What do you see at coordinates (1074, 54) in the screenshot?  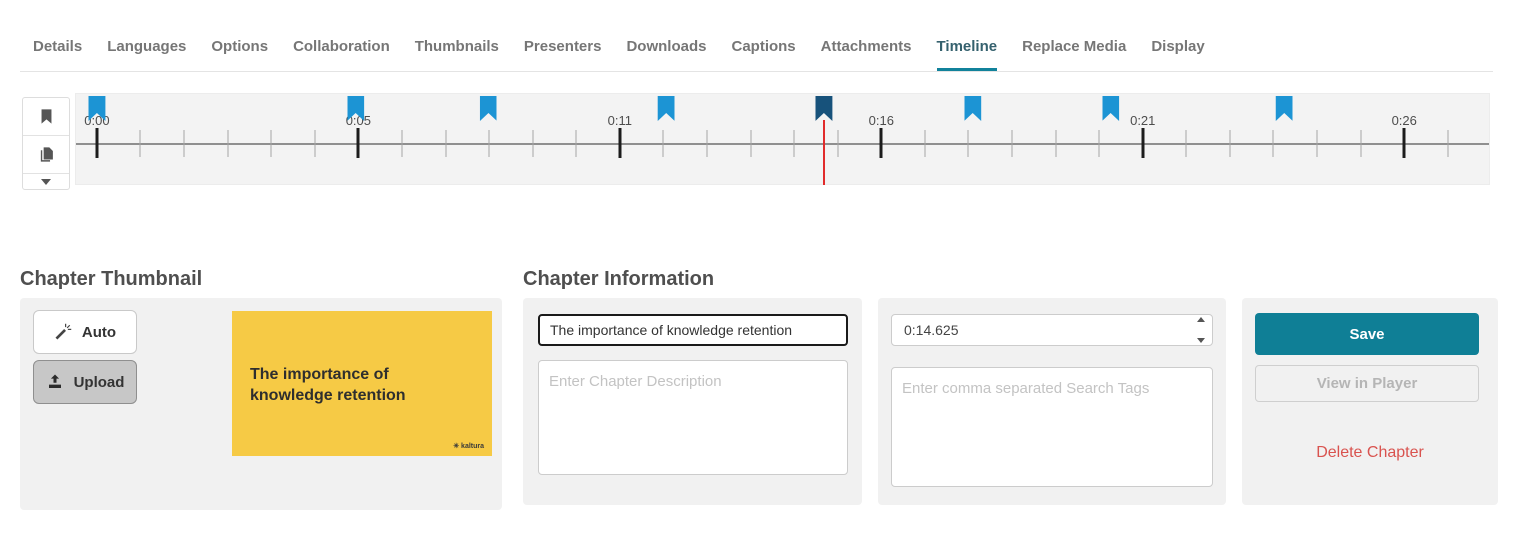 I see `tab-replace-media: Replace Media` at bounding box center [1074, 54].